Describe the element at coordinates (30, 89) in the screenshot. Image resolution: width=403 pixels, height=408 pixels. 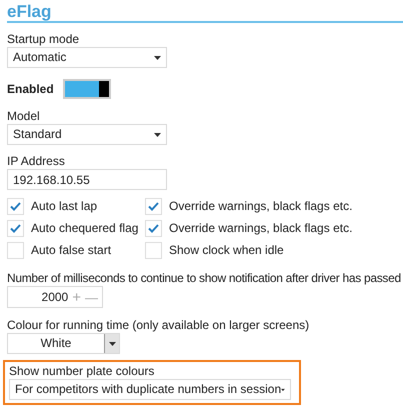
I see `enabled-label: Enabled` at that location.